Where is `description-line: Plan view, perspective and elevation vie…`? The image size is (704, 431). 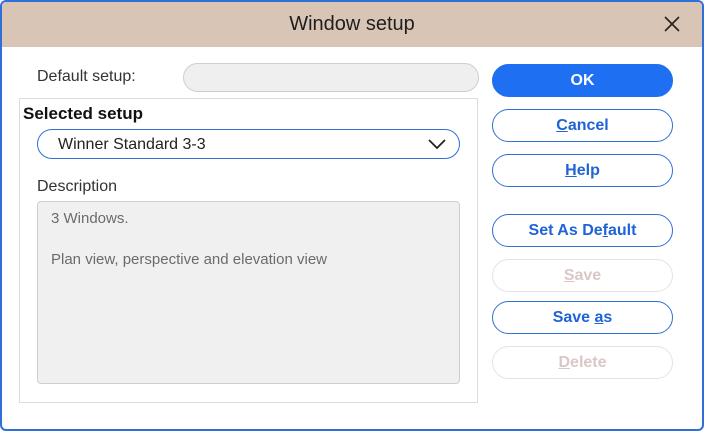
description-line: Plan view, perspective and elevation vie… is located at coordinates (189, 259).